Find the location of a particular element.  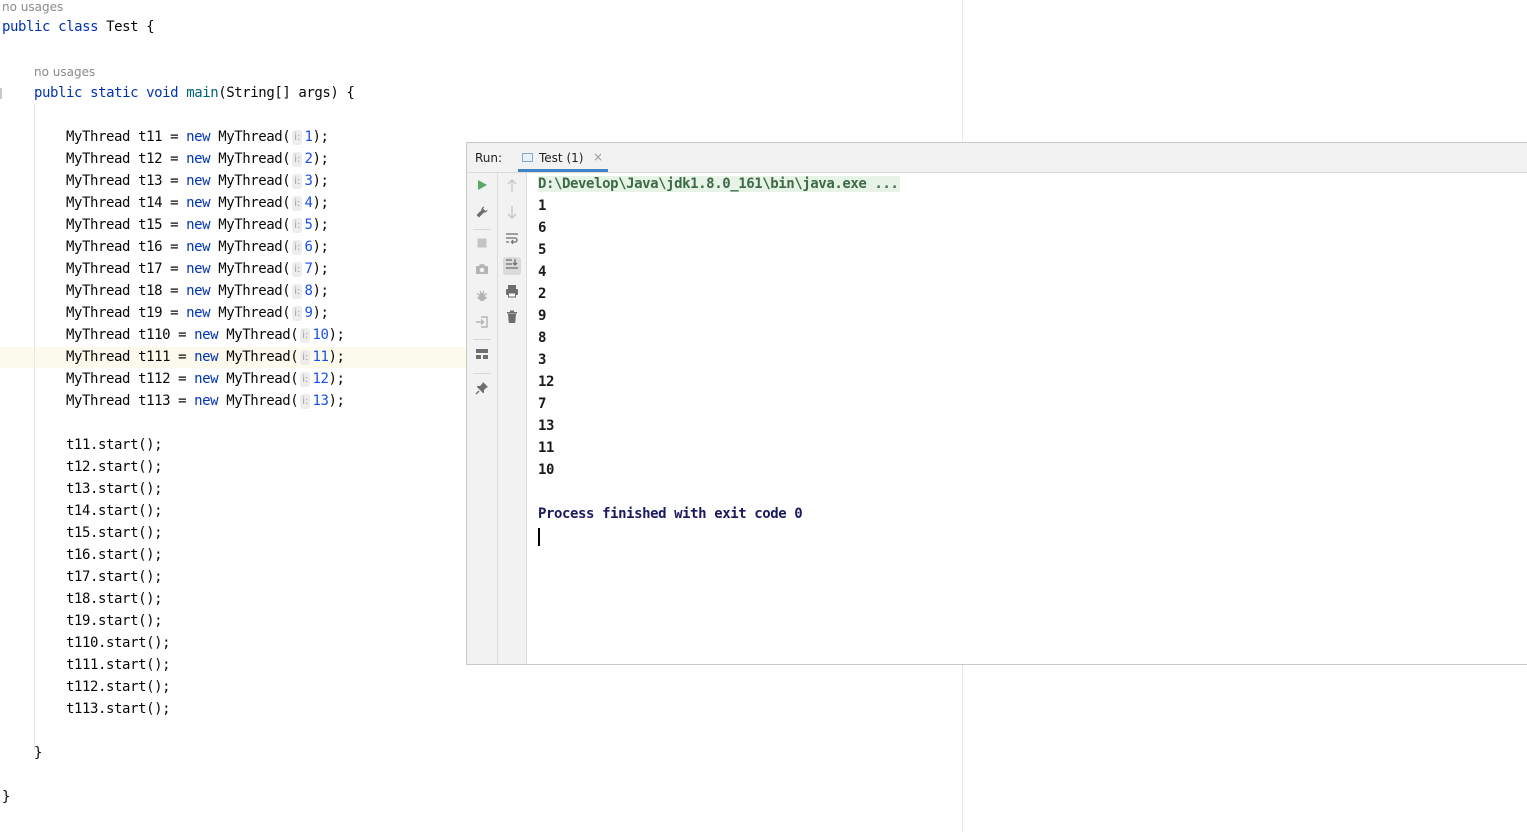

thread-declaration: MyThread t11 = new MyThread(i: 1); is located at coordinates (197, 137).